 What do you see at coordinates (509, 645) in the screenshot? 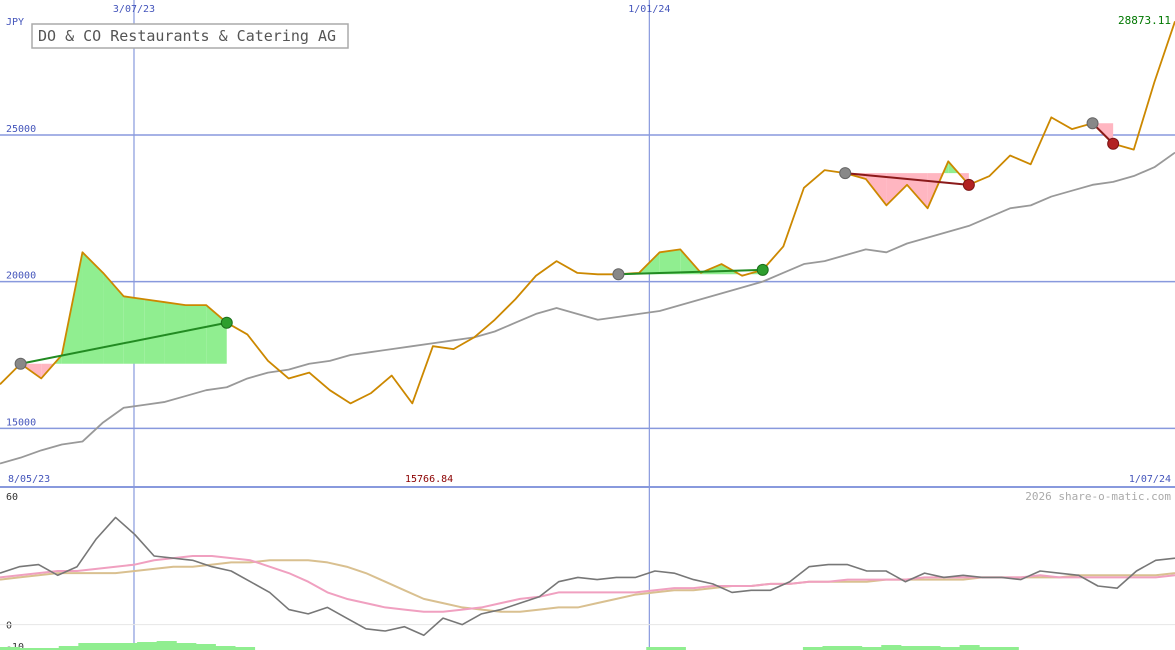
I see `volume-bars` at bounding box center [509, 645].